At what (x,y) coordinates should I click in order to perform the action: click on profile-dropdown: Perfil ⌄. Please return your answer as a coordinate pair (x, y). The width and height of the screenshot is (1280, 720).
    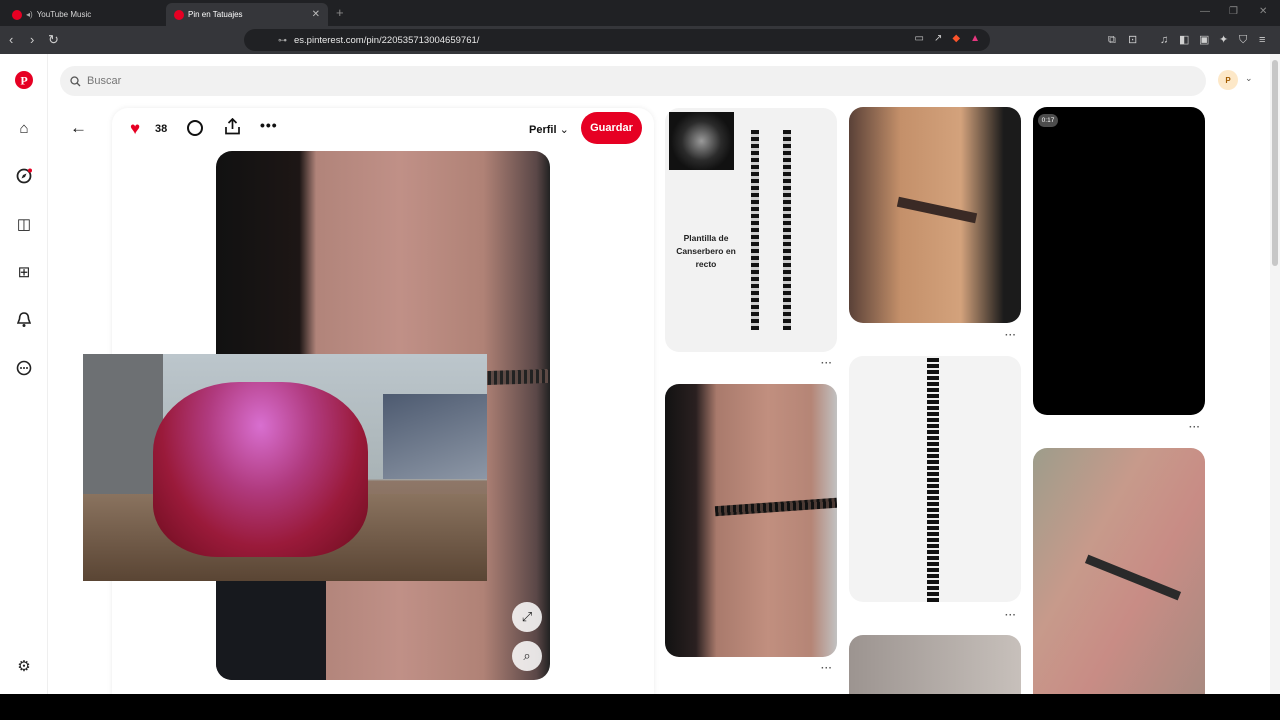
    Looking at the image, I should click on (549, 129).